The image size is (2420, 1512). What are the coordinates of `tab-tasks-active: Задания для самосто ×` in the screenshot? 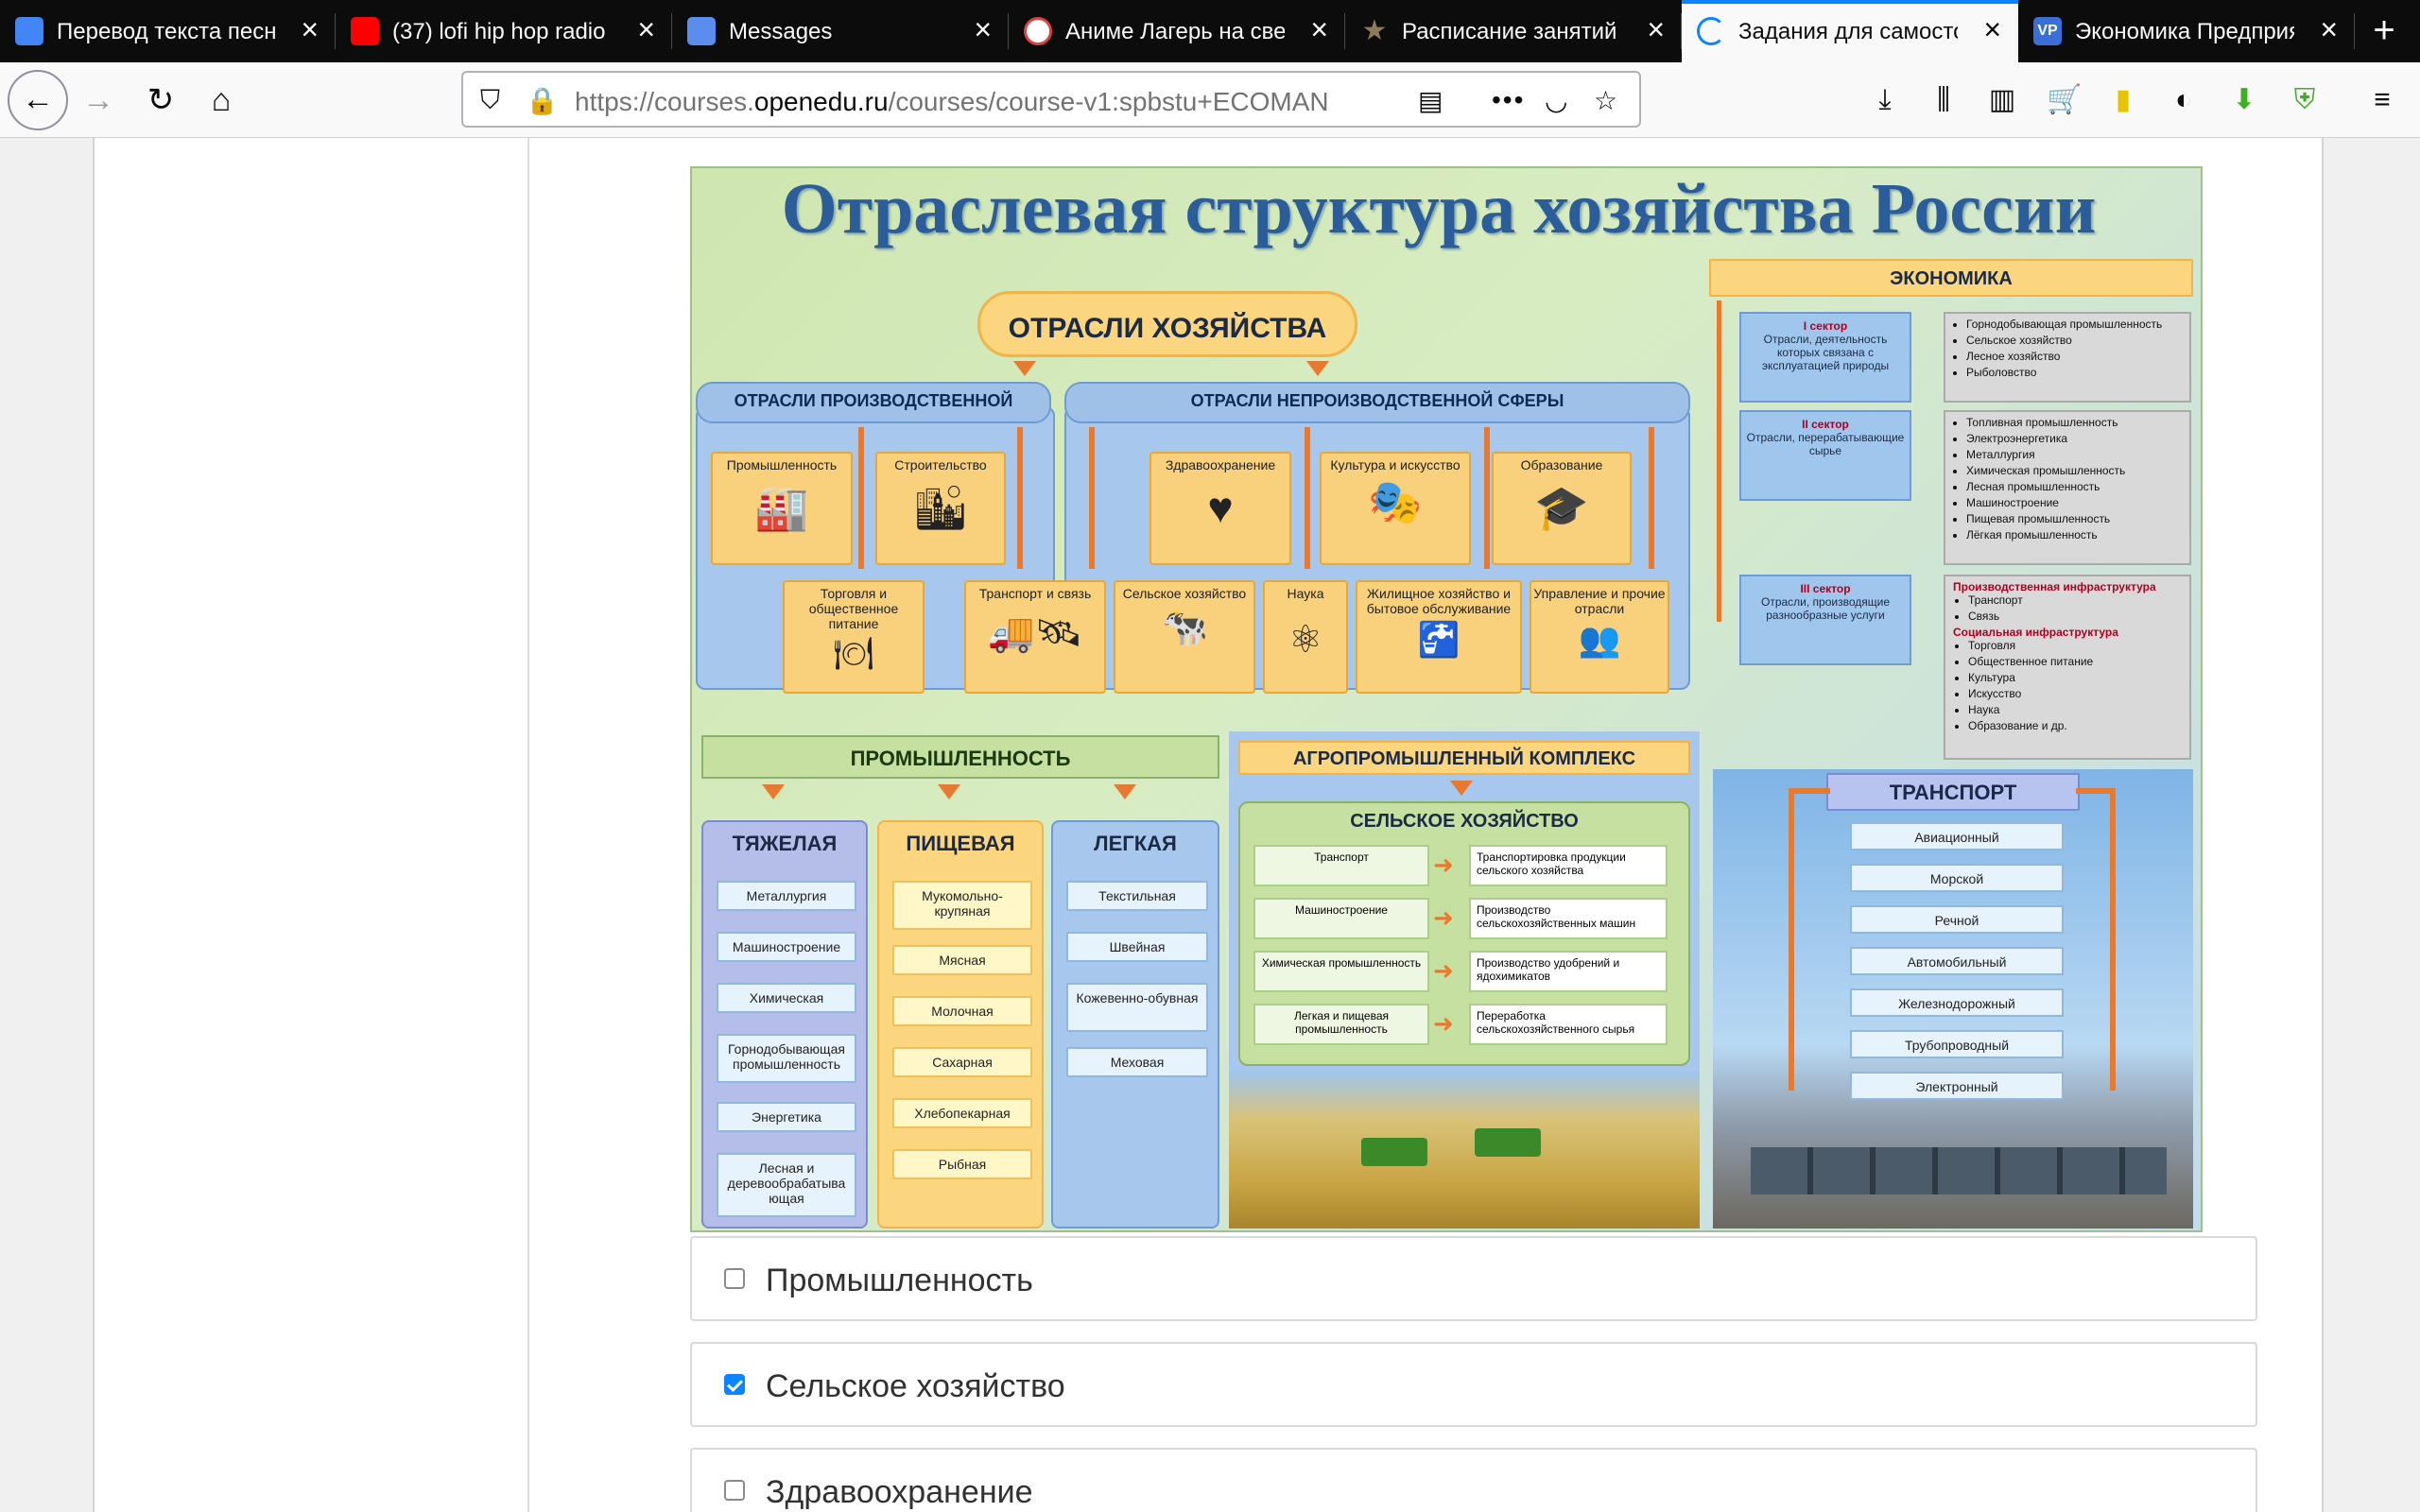 It's located at (1850, 31).